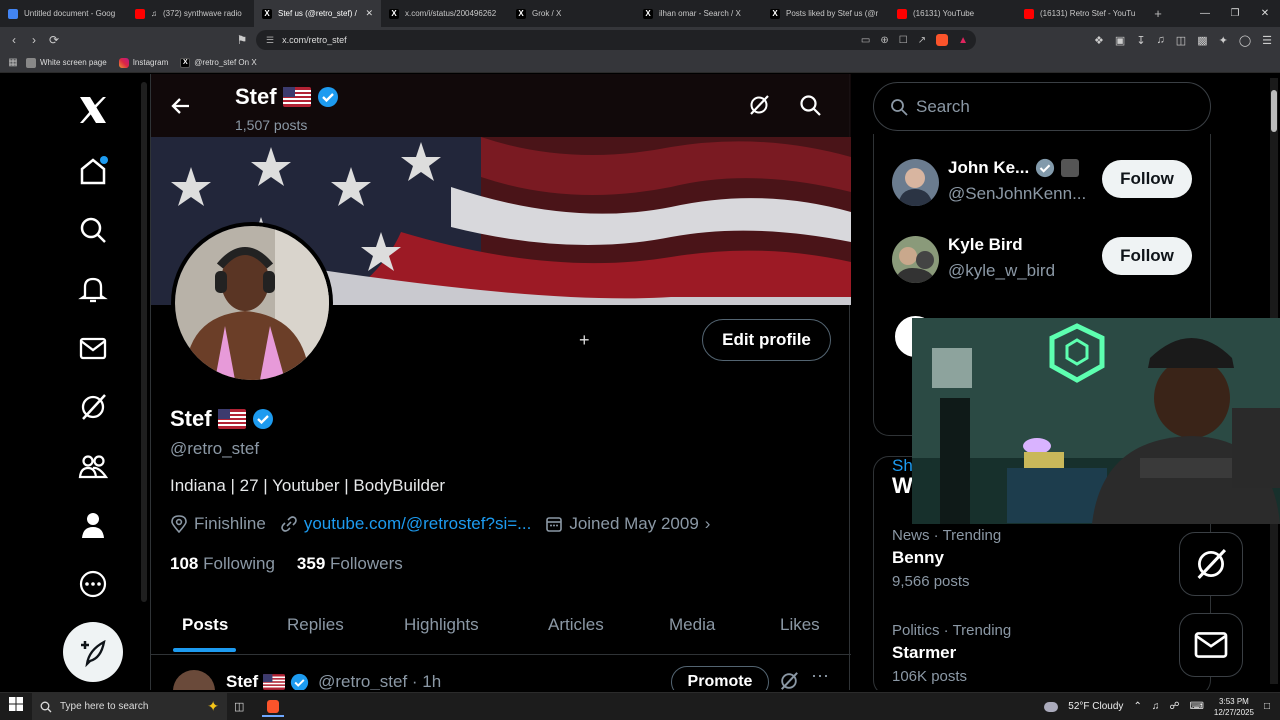 This screenshot has width=1280, height=720. What do you see at coordinates (1211, 645) in the screenshot?
I see `messages-floating-button` at bounding box center [1211, 645].